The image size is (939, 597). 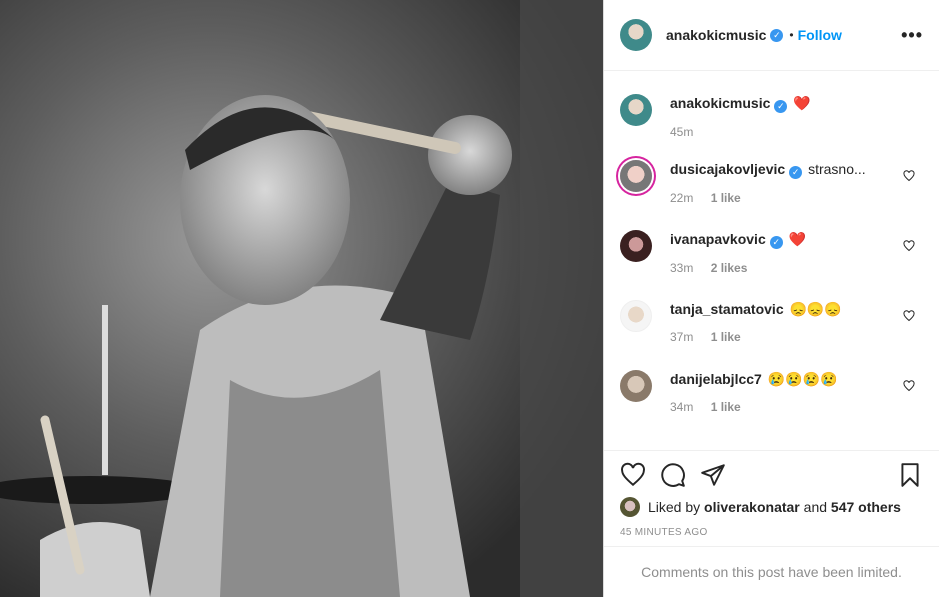 What do you see at coordinates (797, 239) in the screenshot?
I see `comment-text: ❤️` at bounding box center [797, 239].